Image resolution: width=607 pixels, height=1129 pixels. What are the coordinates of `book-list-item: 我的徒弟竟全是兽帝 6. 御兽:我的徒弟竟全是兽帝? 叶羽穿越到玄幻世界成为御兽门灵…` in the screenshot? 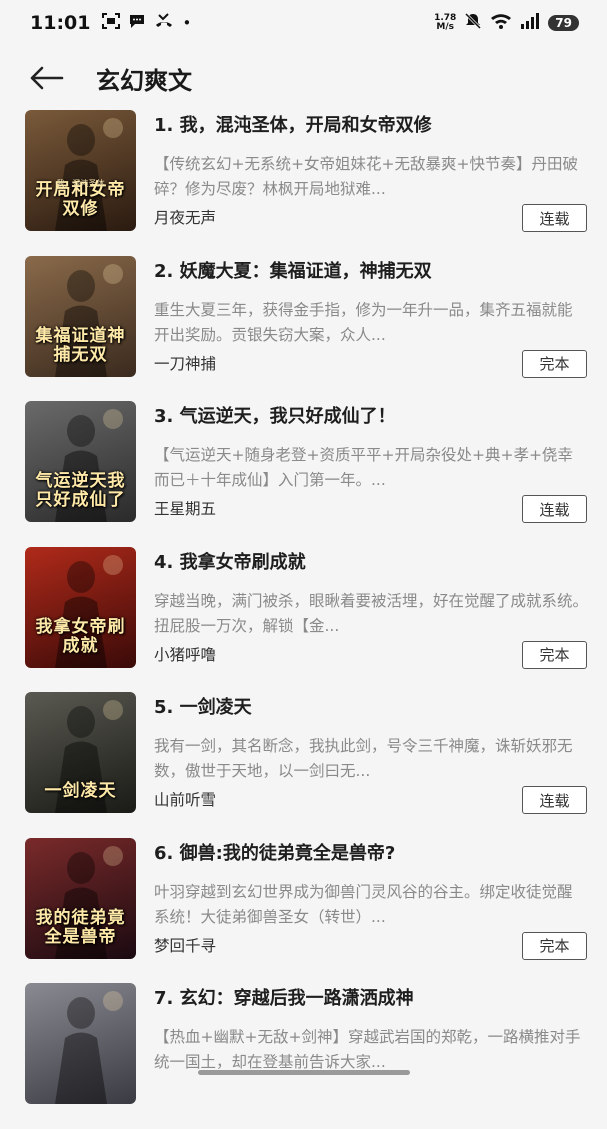 It's located at (303, 911).